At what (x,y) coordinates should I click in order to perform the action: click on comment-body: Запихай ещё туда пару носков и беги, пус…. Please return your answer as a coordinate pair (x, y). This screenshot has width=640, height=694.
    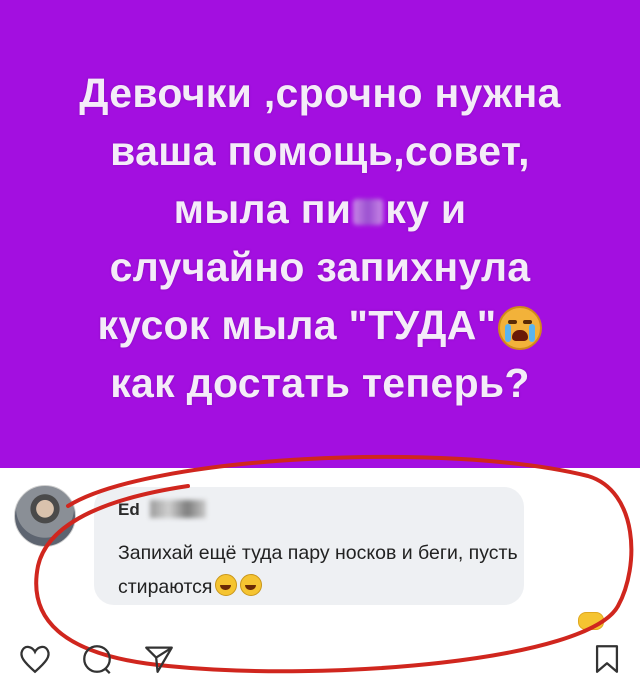
    Looking at the image, I should click on (318, 570).